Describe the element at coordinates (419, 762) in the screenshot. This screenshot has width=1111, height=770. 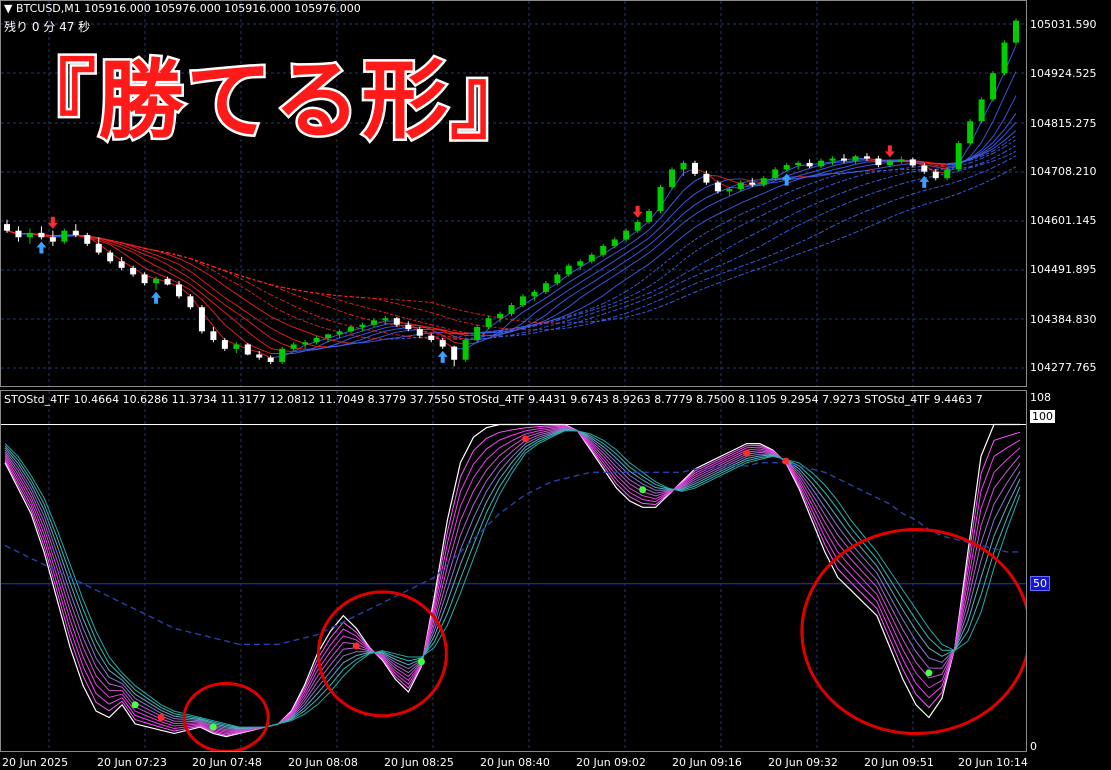
I see `time-tick: 20 Jun 08:25` at that location.